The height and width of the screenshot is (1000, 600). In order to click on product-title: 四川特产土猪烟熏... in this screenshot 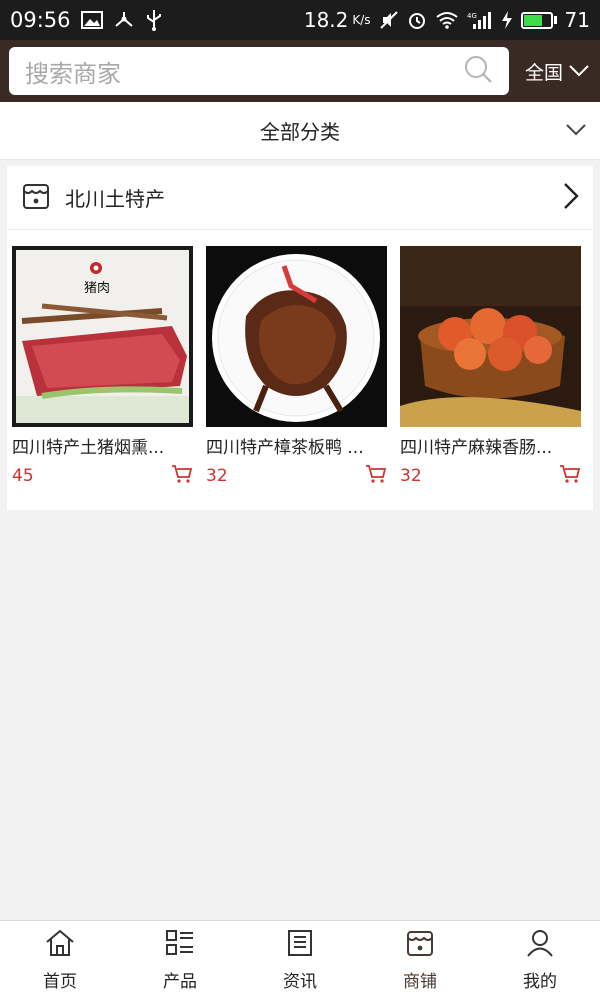, I will do `click(88, 448)`.